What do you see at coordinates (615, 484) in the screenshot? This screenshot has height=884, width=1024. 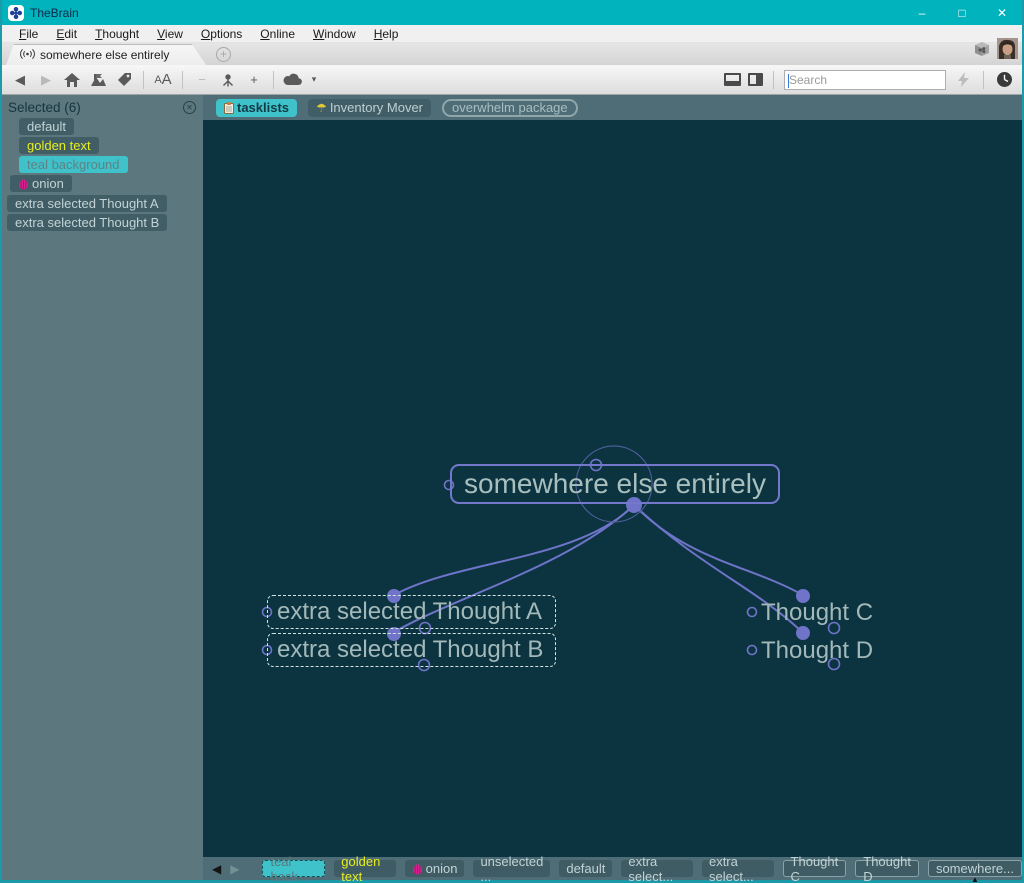 I see `active-thought-node: somewhere else entirely` at bounding box center [615, 484].